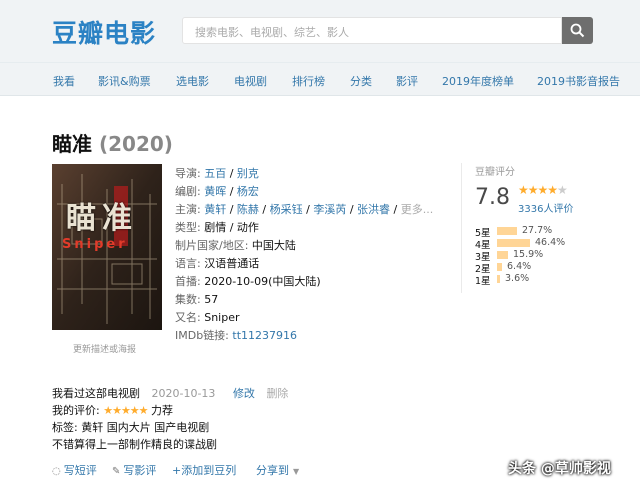 Image resolution: width=640 pixels, height=492 pixels. What do you see at coordinates (64, 81) in the screenshot?
I see `nav-item-mine: 我看` at bounding box center [64, 81].